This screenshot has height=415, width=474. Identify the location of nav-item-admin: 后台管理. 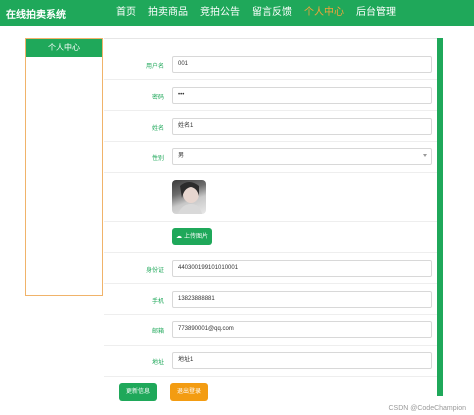
(376, 13).